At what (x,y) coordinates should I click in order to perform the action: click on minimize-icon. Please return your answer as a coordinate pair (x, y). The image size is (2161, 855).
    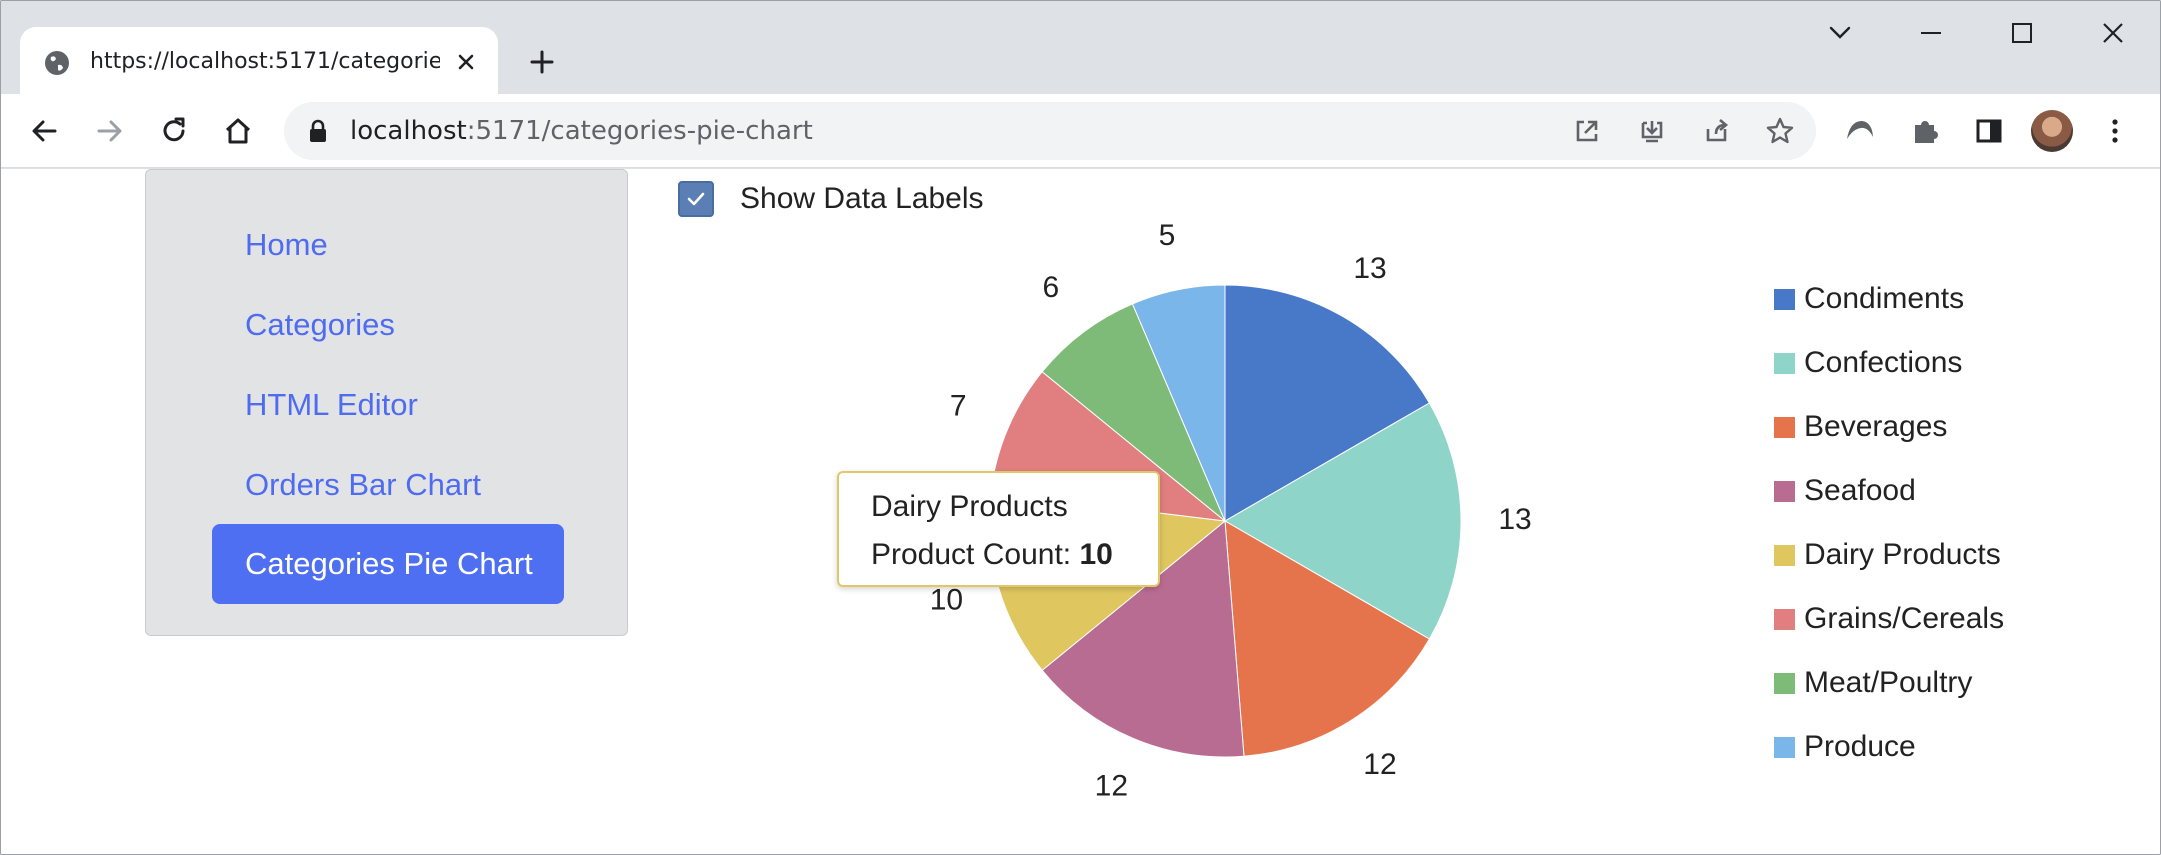
    Looking at the image, I should click on (1931, 33).